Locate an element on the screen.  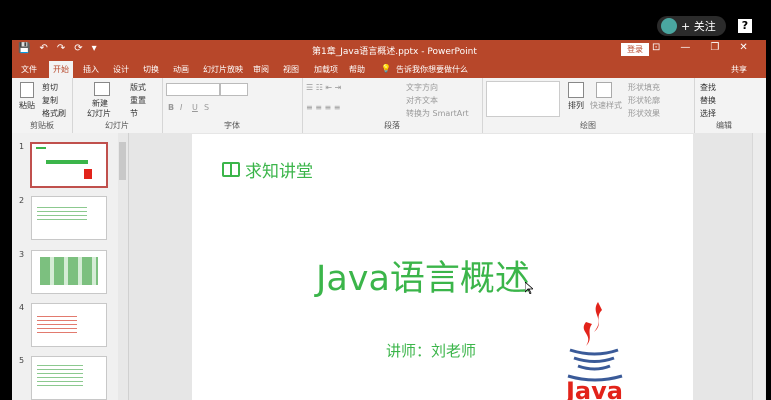
lightbulb-icon: 💡 is located at coordinates (386, 68).